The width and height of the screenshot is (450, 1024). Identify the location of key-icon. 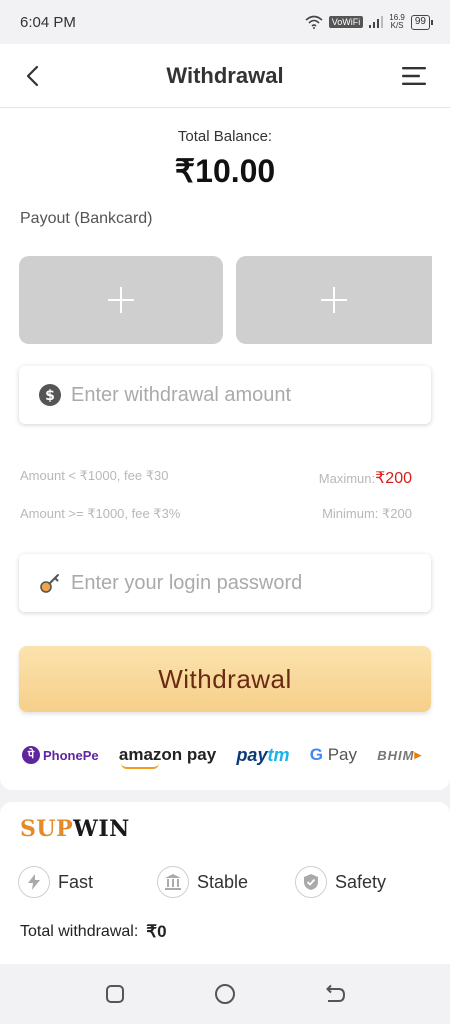
(49, 583).